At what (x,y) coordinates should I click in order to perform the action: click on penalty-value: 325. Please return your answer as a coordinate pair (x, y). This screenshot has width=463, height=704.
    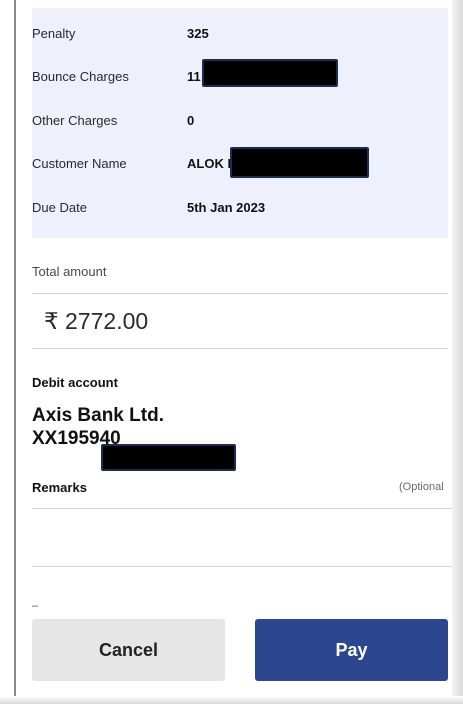
    Looking at the image, I should click on (198, 33).